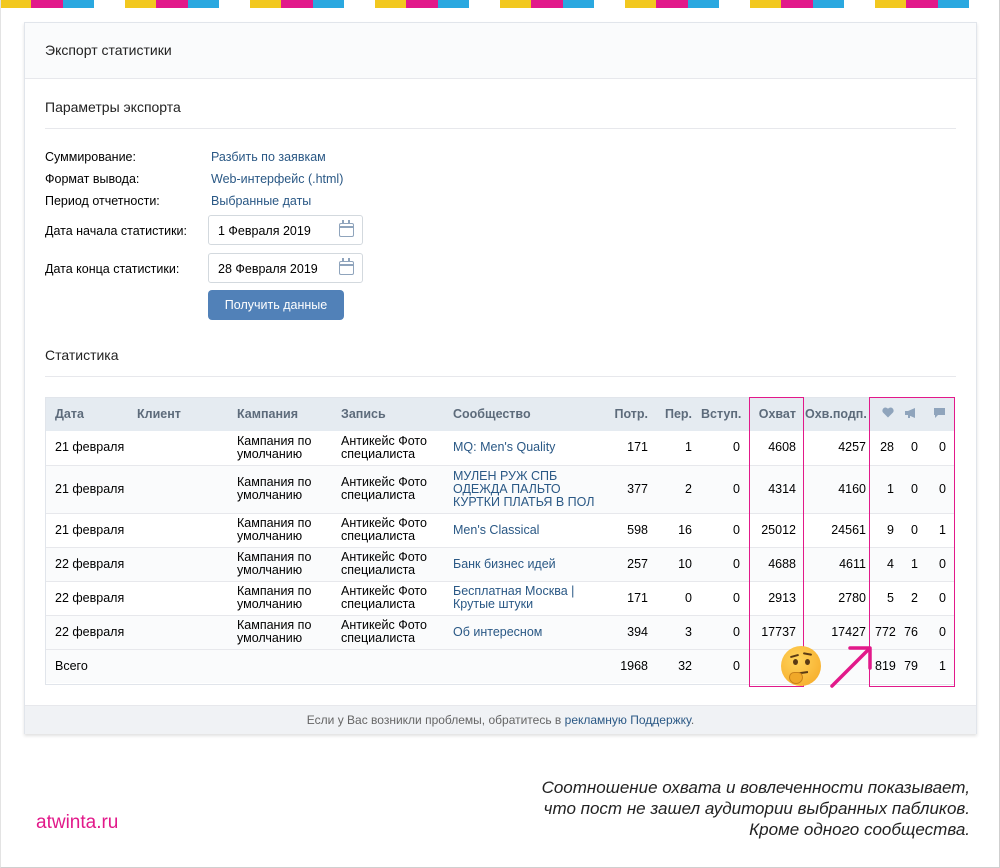 The height and width of the screenshot is (868, 1000). Describe the element at coordinates (890, 563) in the screenshot. I see `cell-likes: 4` at that location.